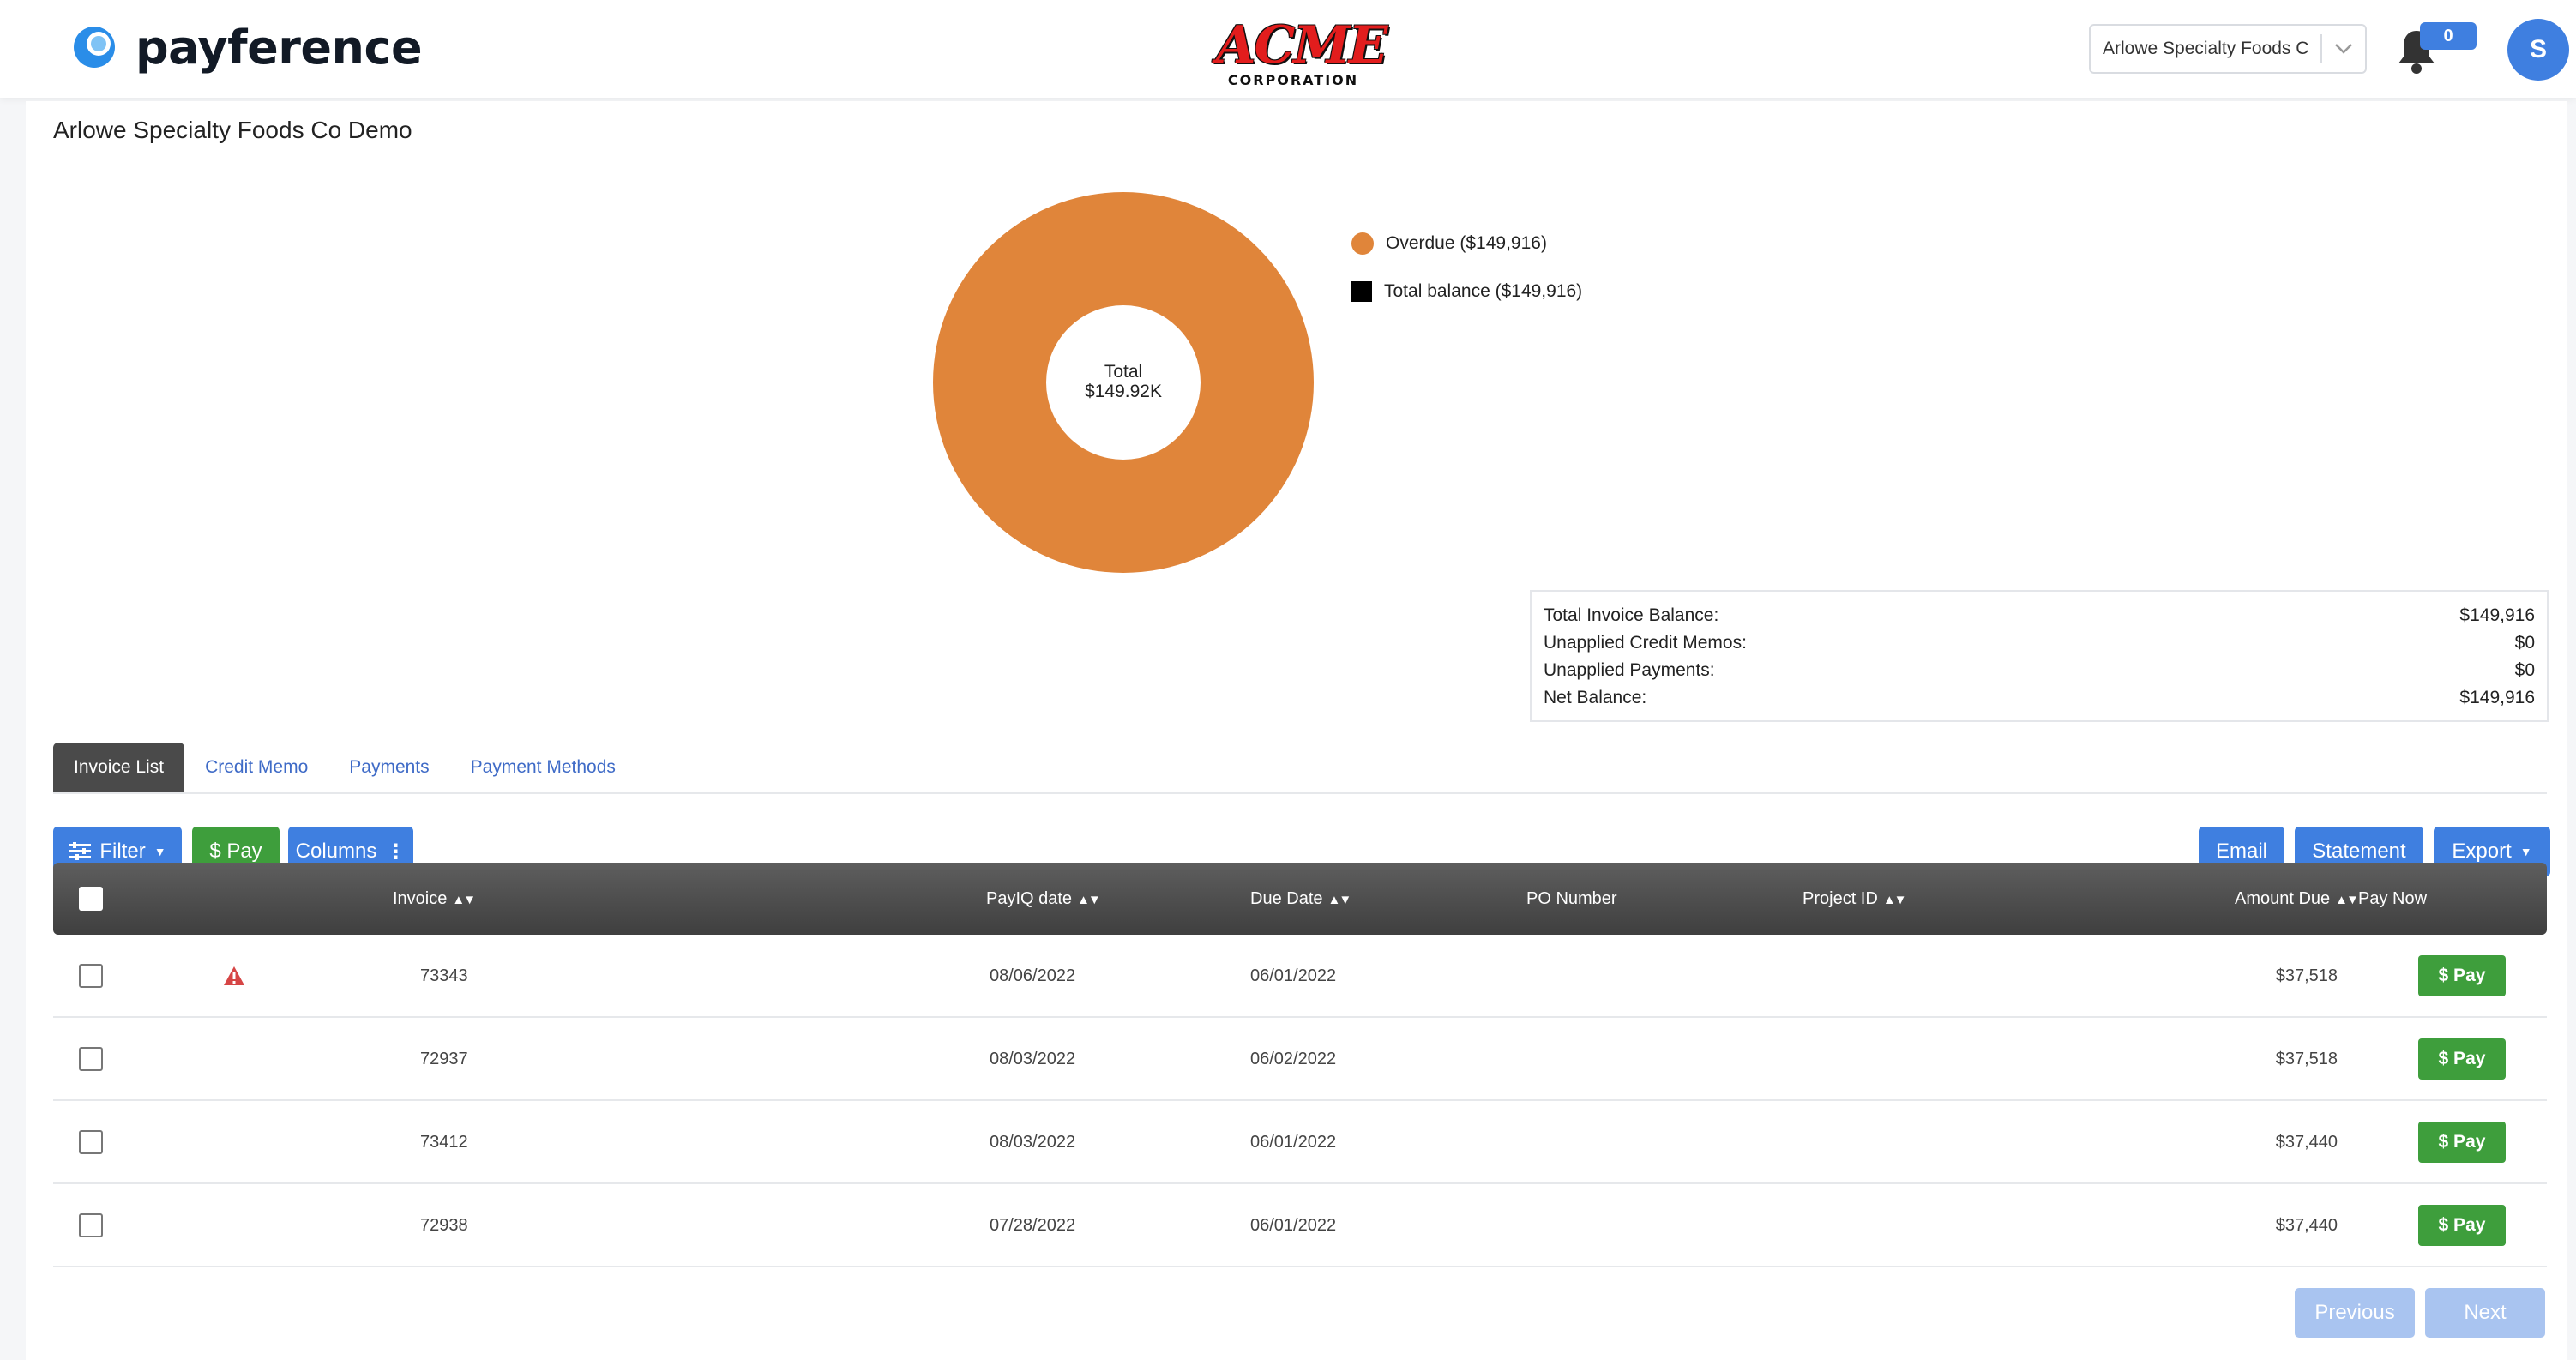  I want to click on legend-swatch-total-balance, so click(1361, 291).